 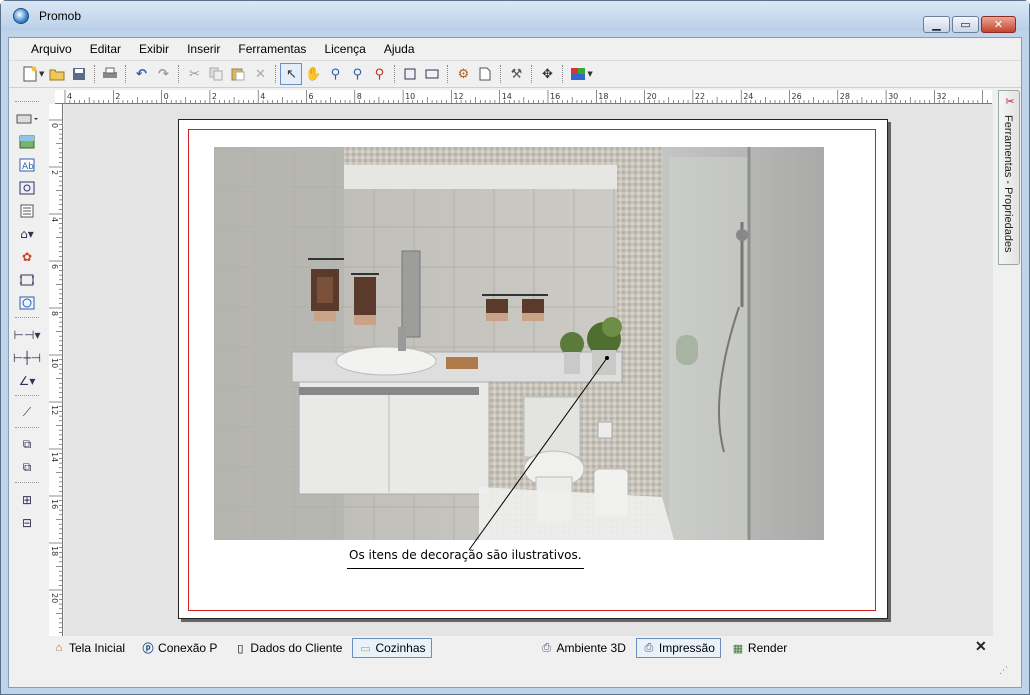 What do you see at coordinates (465, 558) in the screenshot?
I see `decoration-disclaimer-text: Os itens de decoração são ilustrativos.` at bounding box center [465, 558].